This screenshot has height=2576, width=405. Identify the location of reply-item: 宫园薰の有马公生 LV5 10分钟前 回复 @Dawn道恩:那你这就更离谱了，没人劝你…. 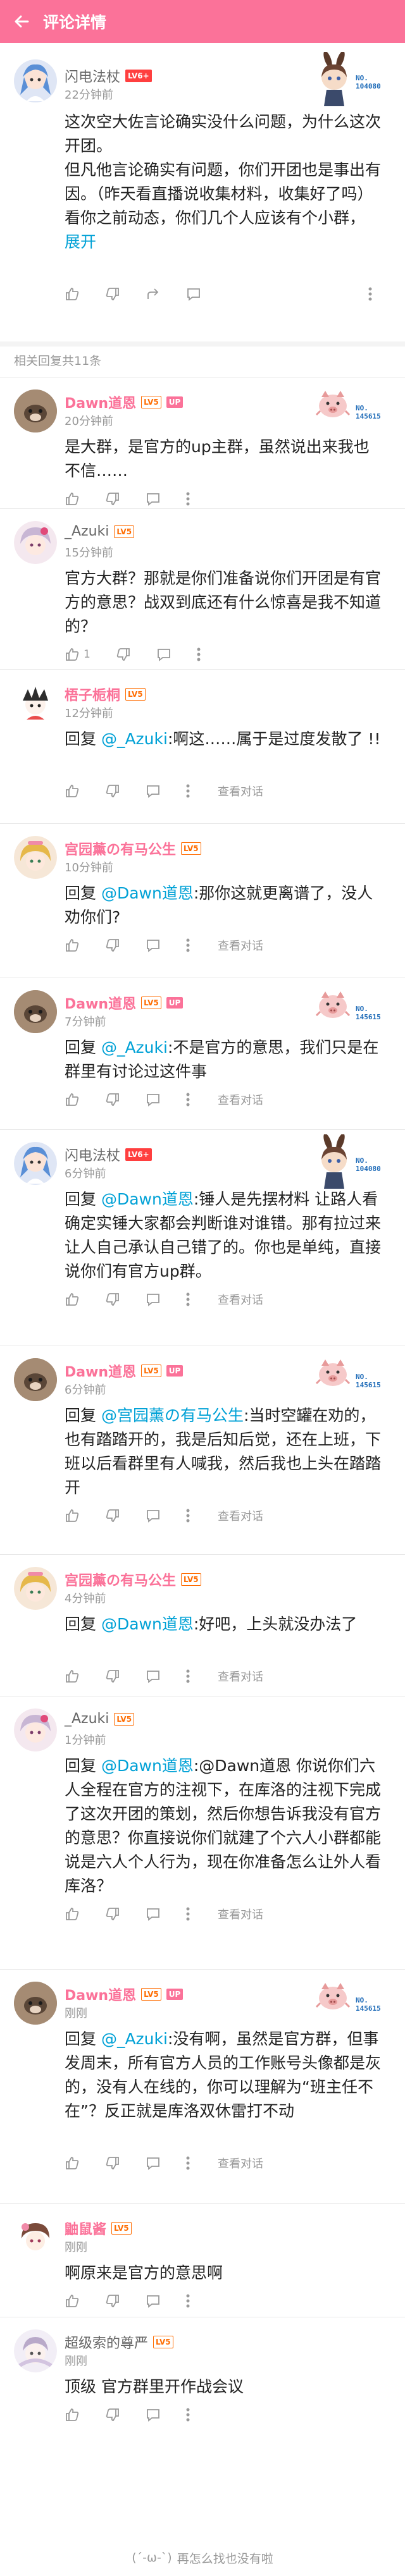
(202, 900).